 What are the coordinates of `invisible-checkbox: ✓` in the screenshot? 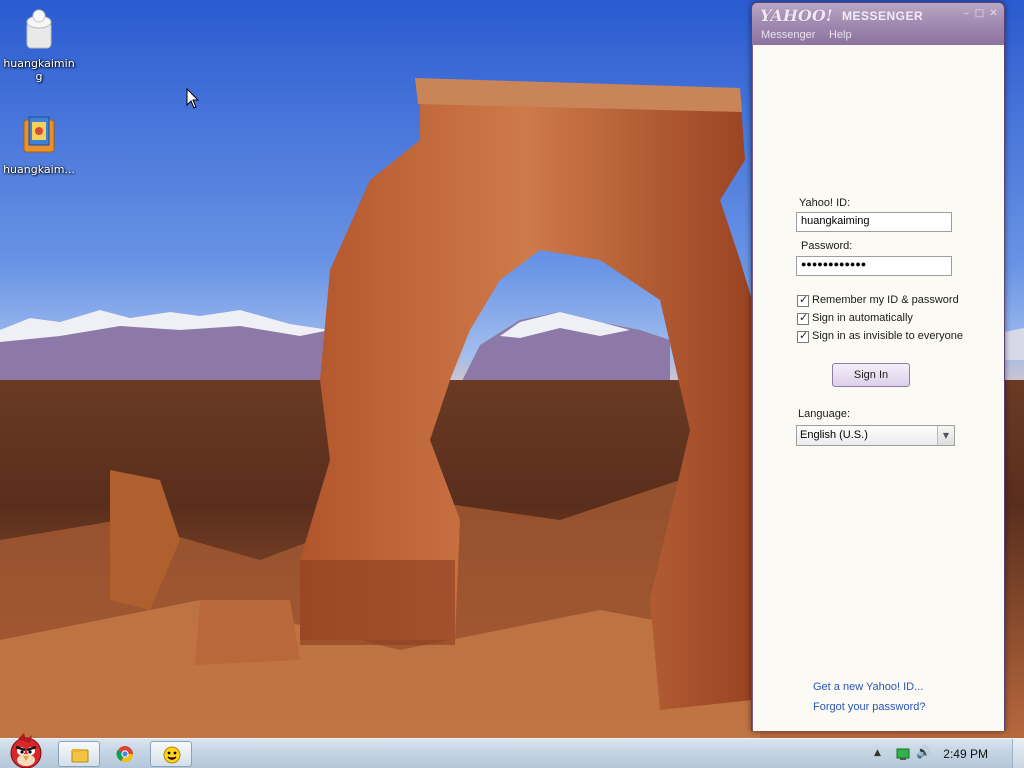 It's located at (803, 336).